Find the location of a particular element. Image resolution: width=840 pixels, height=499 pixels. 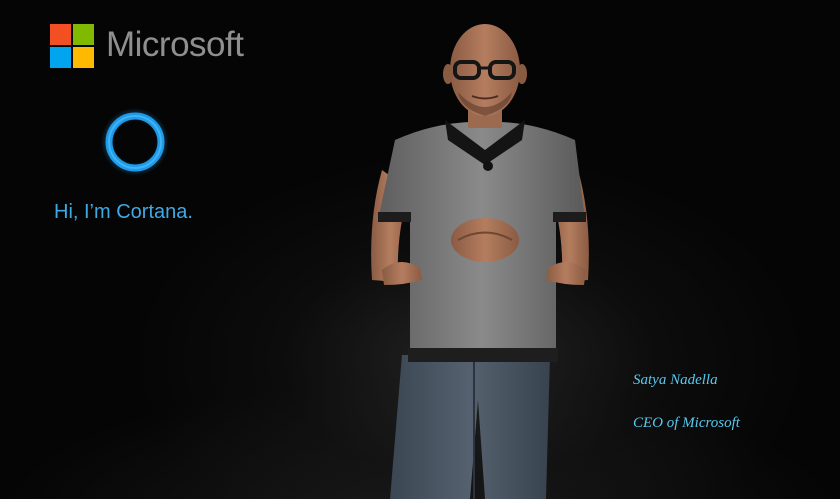

microsoft-wordmark: Microsoft is located at coordinates (175, 44).